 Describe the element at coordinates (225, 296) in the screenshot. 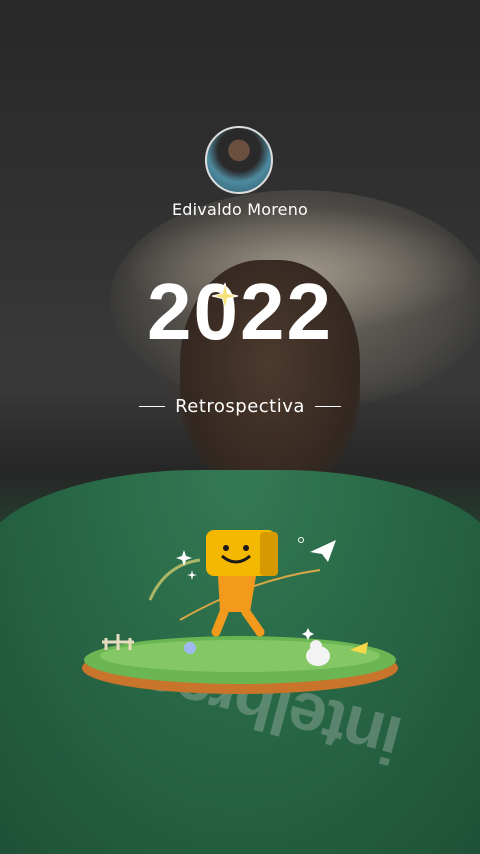

I see `sparkle-icon` at that location.